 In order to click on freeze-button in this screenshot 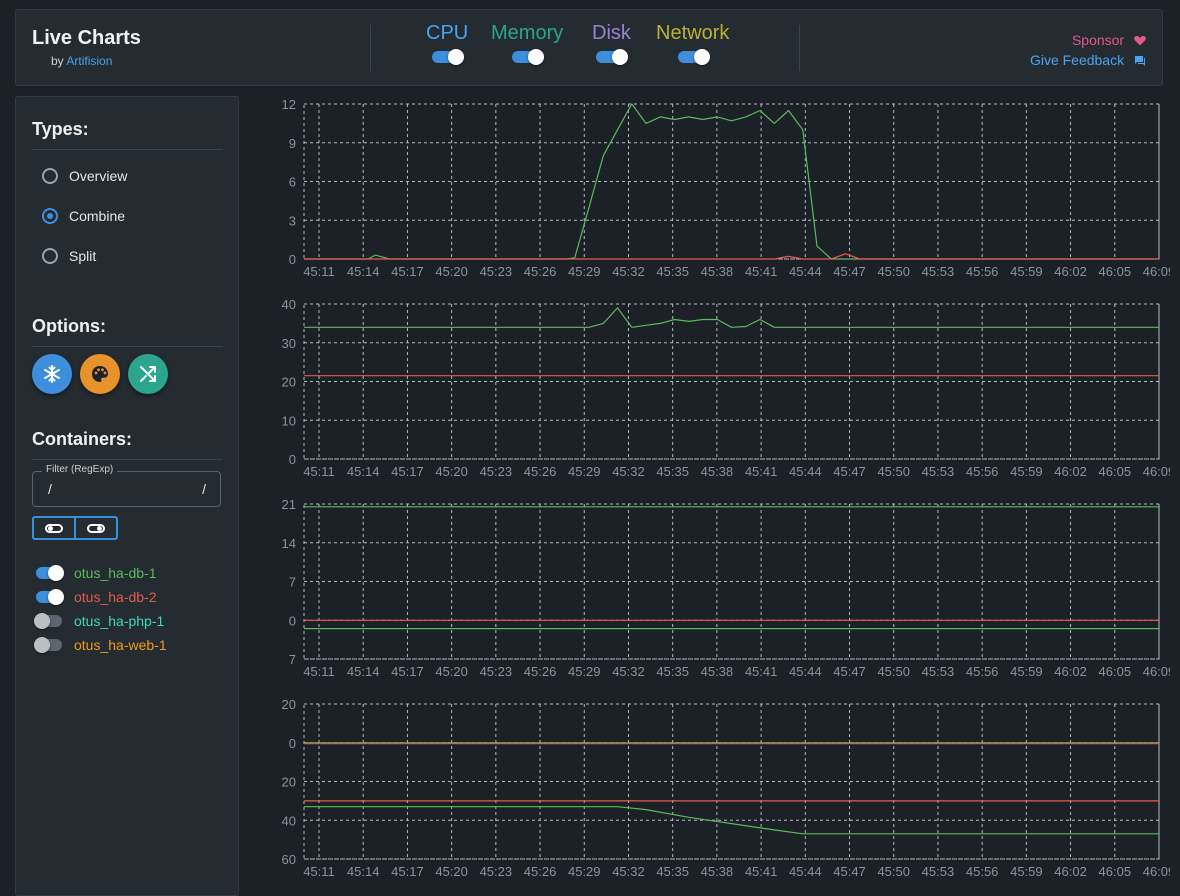, I will do `click(52, 374)`.